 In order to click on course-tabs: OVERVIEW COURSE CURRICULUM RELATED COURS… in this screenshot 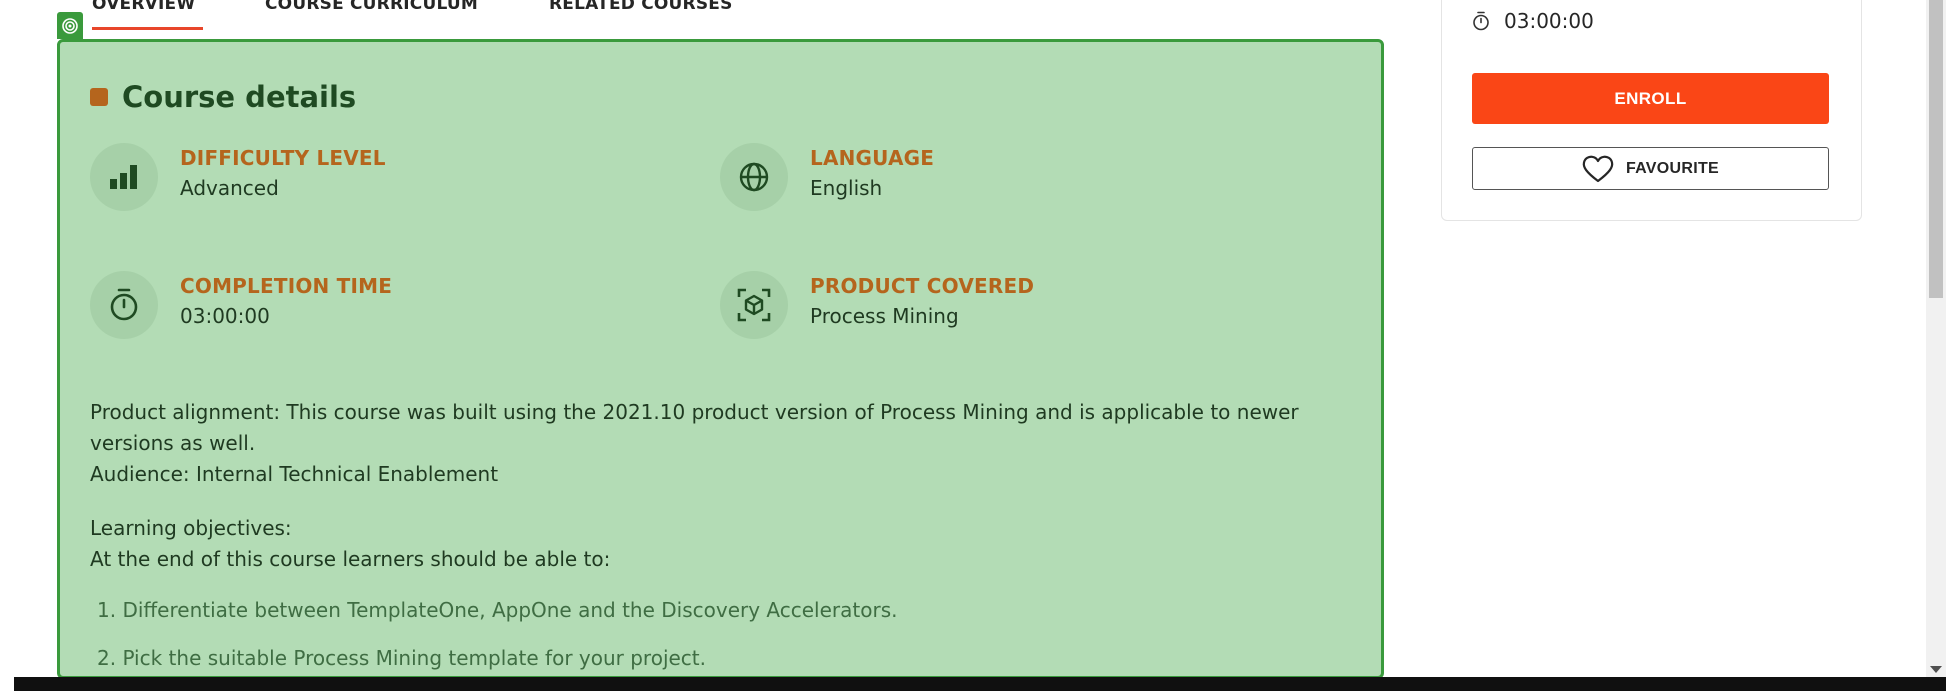, I will do `click(450, 18)`.